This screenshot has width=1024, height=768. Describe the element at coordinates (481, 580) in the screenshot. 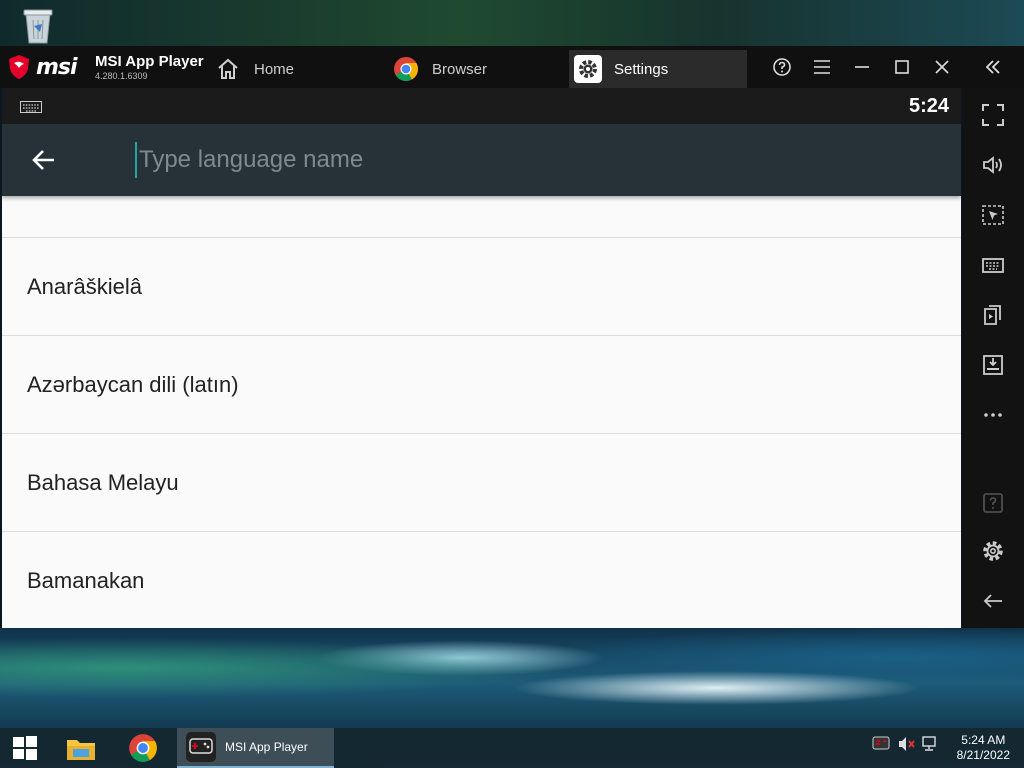

I see `list-item: Bamanakan` at that location.